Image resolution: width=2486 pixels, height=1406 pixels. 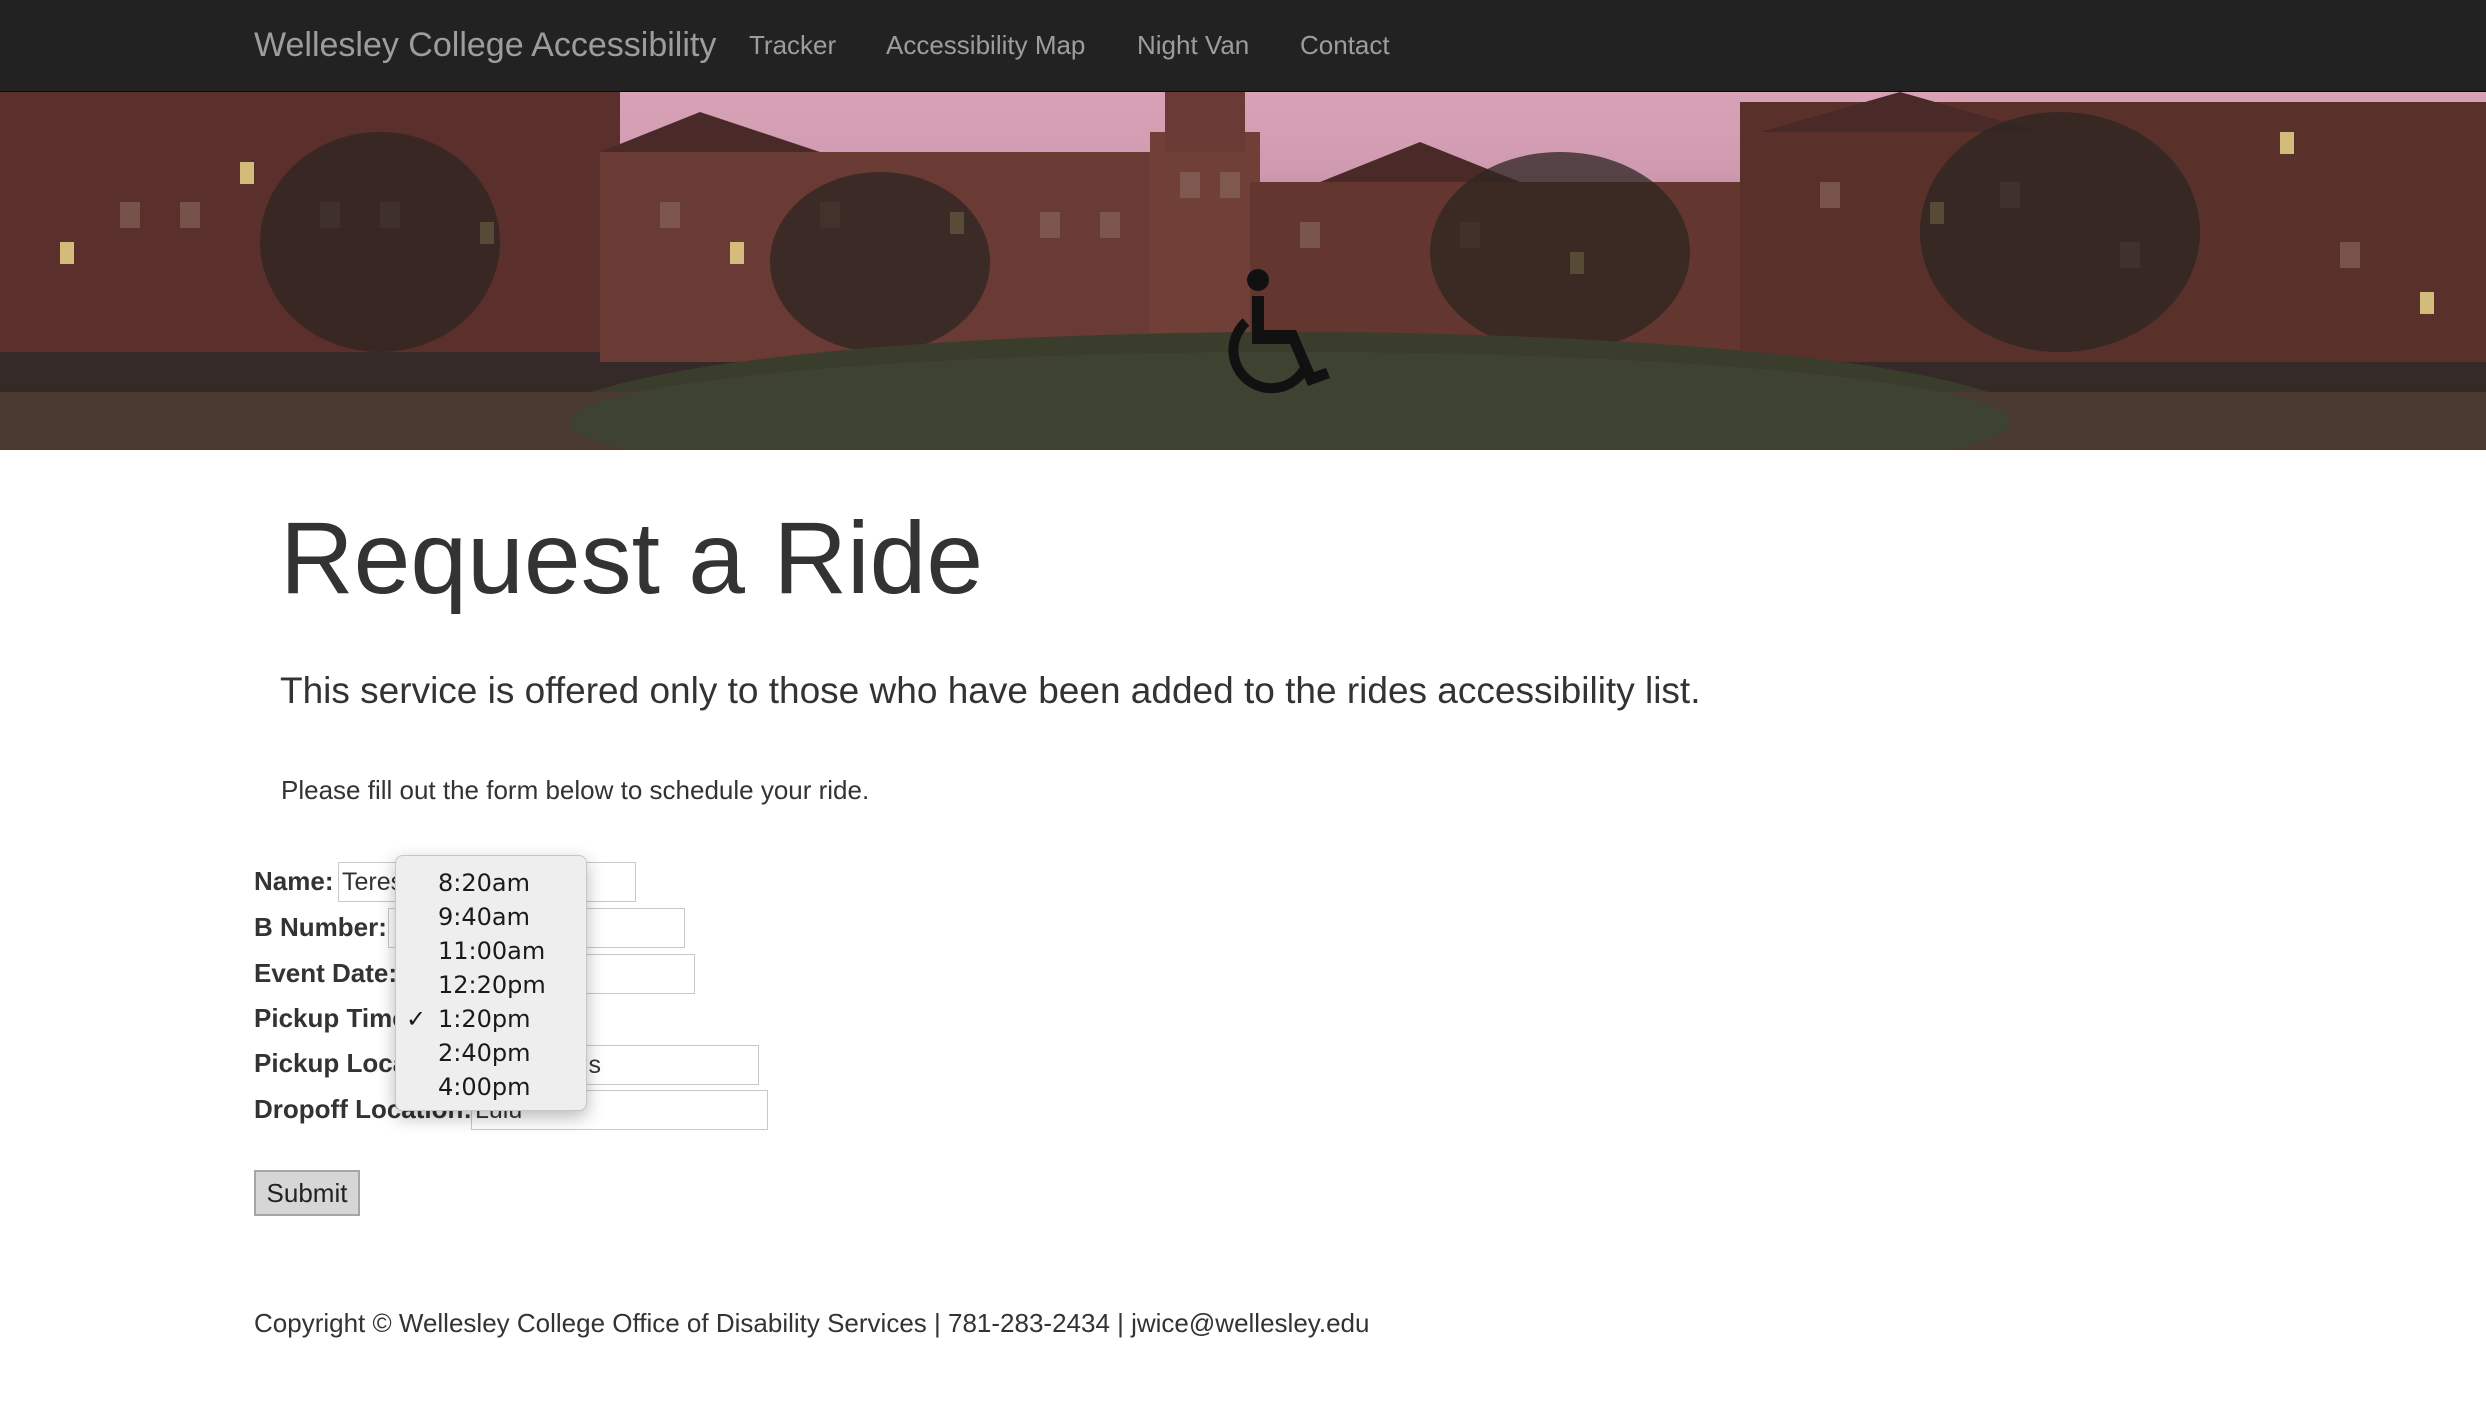 What do you see at coordinates (484, 917) in the screenshot?
I see `option-label: 9:40am` at bounding box center [484, 917].